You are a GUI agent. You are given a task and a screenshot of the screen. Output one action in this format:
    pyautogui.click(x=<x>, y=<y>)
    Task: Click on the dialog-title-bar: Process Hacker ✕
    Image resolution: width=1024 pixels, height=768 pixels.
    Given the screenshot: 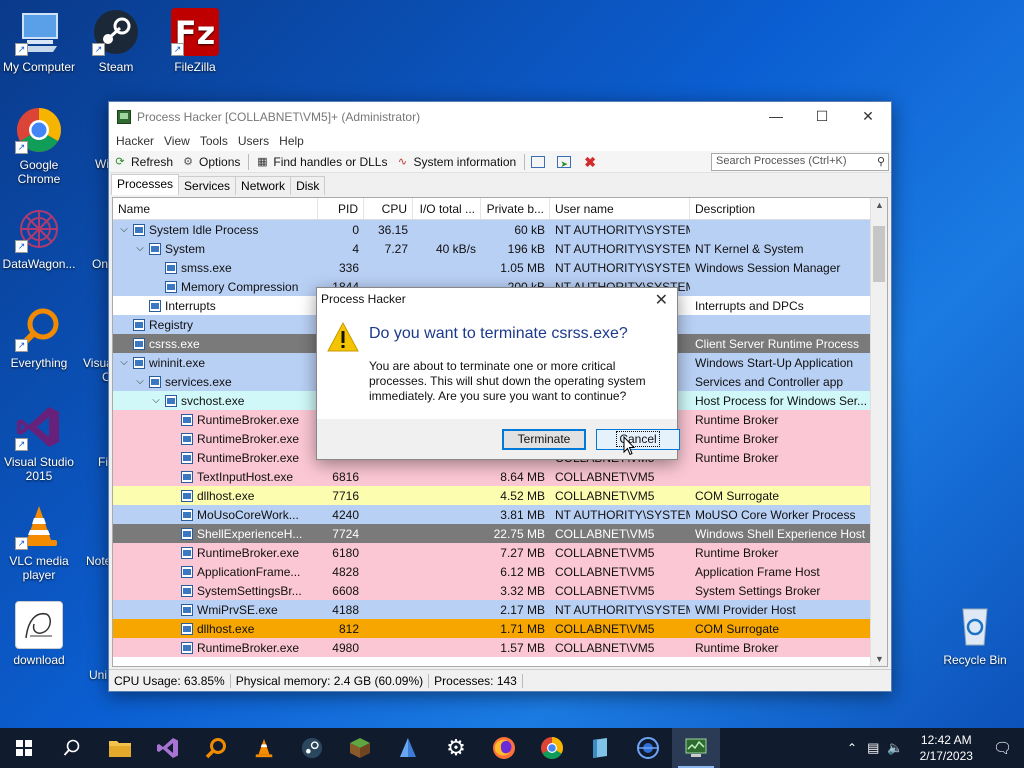 What is the action you would take?
    pyautogui.click(x=497, y=299)
    